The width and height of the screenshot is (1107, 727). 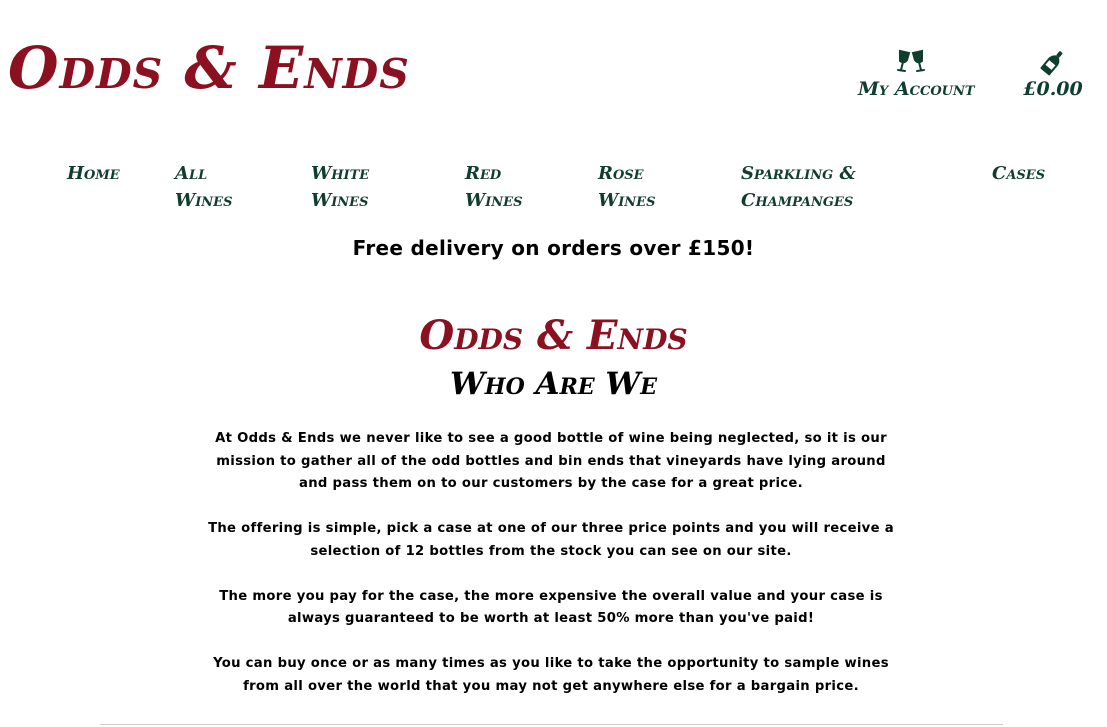 I want to click on bag-total: £0.00, so click(x=1053, y=89).